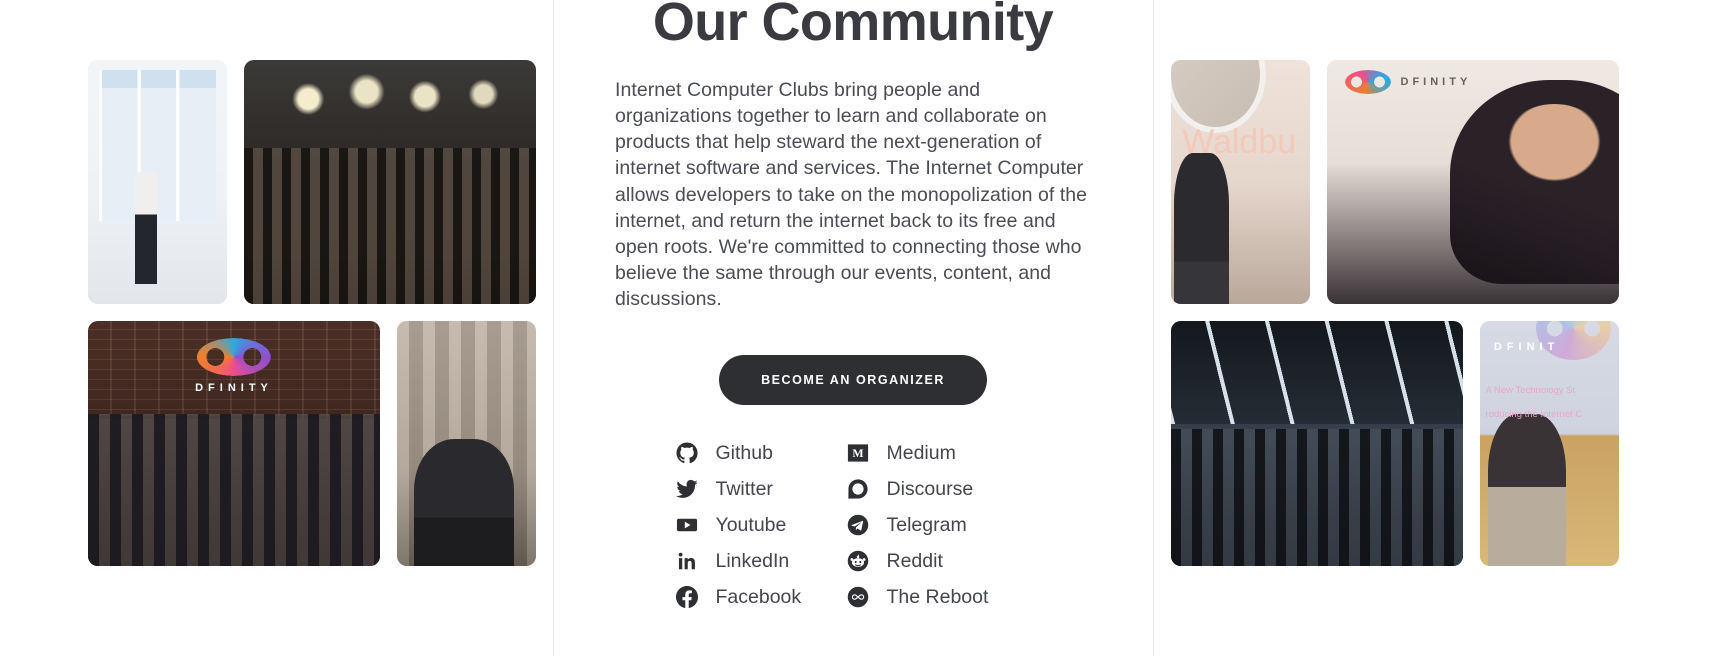  What do you see at coordinates (744, 452) in the screenshot?
I see `social-link-label: Github` at bounding box center [744, 452].